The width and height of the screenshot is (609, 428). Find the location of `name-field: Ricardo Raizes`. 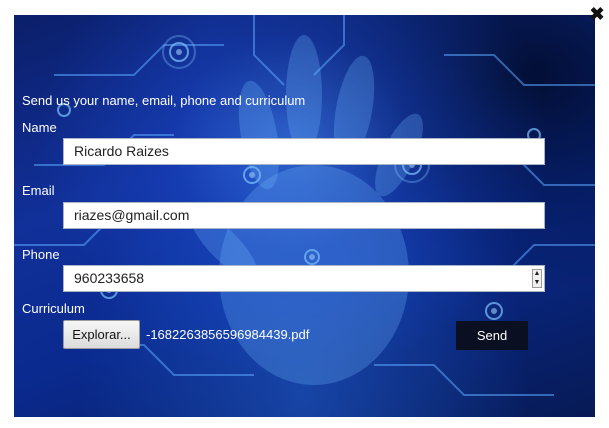

name-field: Ricardo Raizes is located at coordinates (304, 151).